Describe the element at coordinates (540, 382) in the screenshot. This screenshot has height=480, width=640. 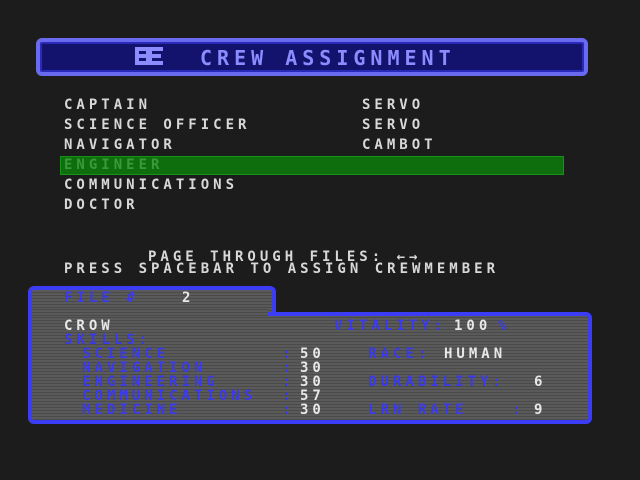
I see `durability-value: 6` at that location.